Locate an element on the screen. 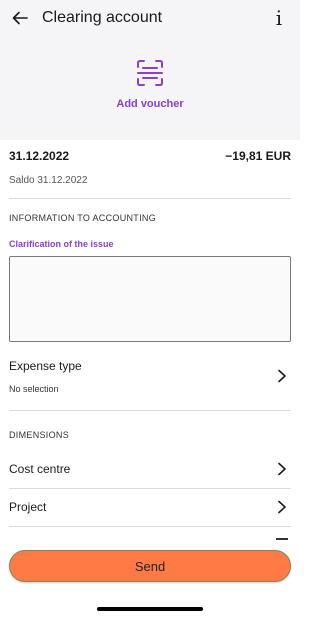 Image resolution: width=320 pixels, height=618 pixels. clarification-label: Clarification of the issue is located at coordinates (61, 244).